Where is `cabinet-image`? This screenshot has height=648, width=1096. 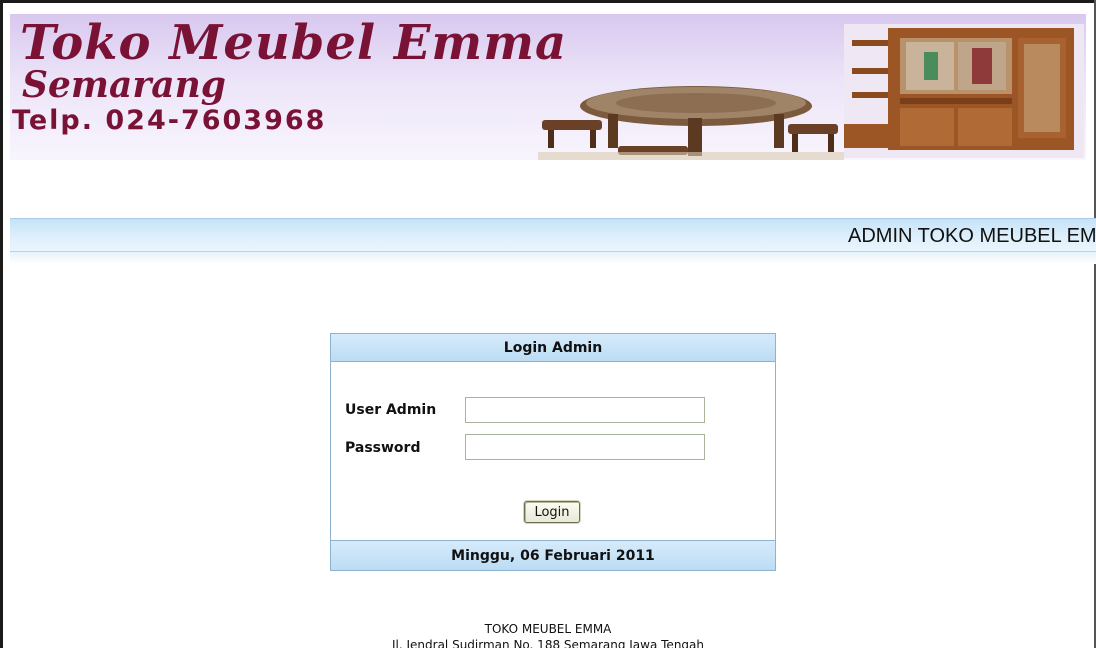 cabinet-image is located at coordinates (964, 91).